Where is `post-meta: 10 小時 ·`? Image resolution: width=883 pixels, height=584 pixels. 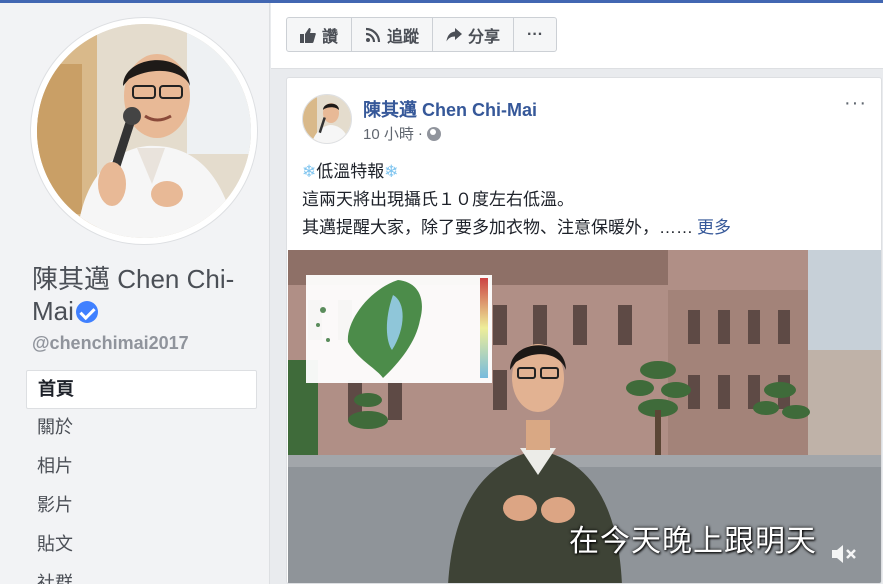 post-meta: 10 小時 · is located at coordinates (402, 133).